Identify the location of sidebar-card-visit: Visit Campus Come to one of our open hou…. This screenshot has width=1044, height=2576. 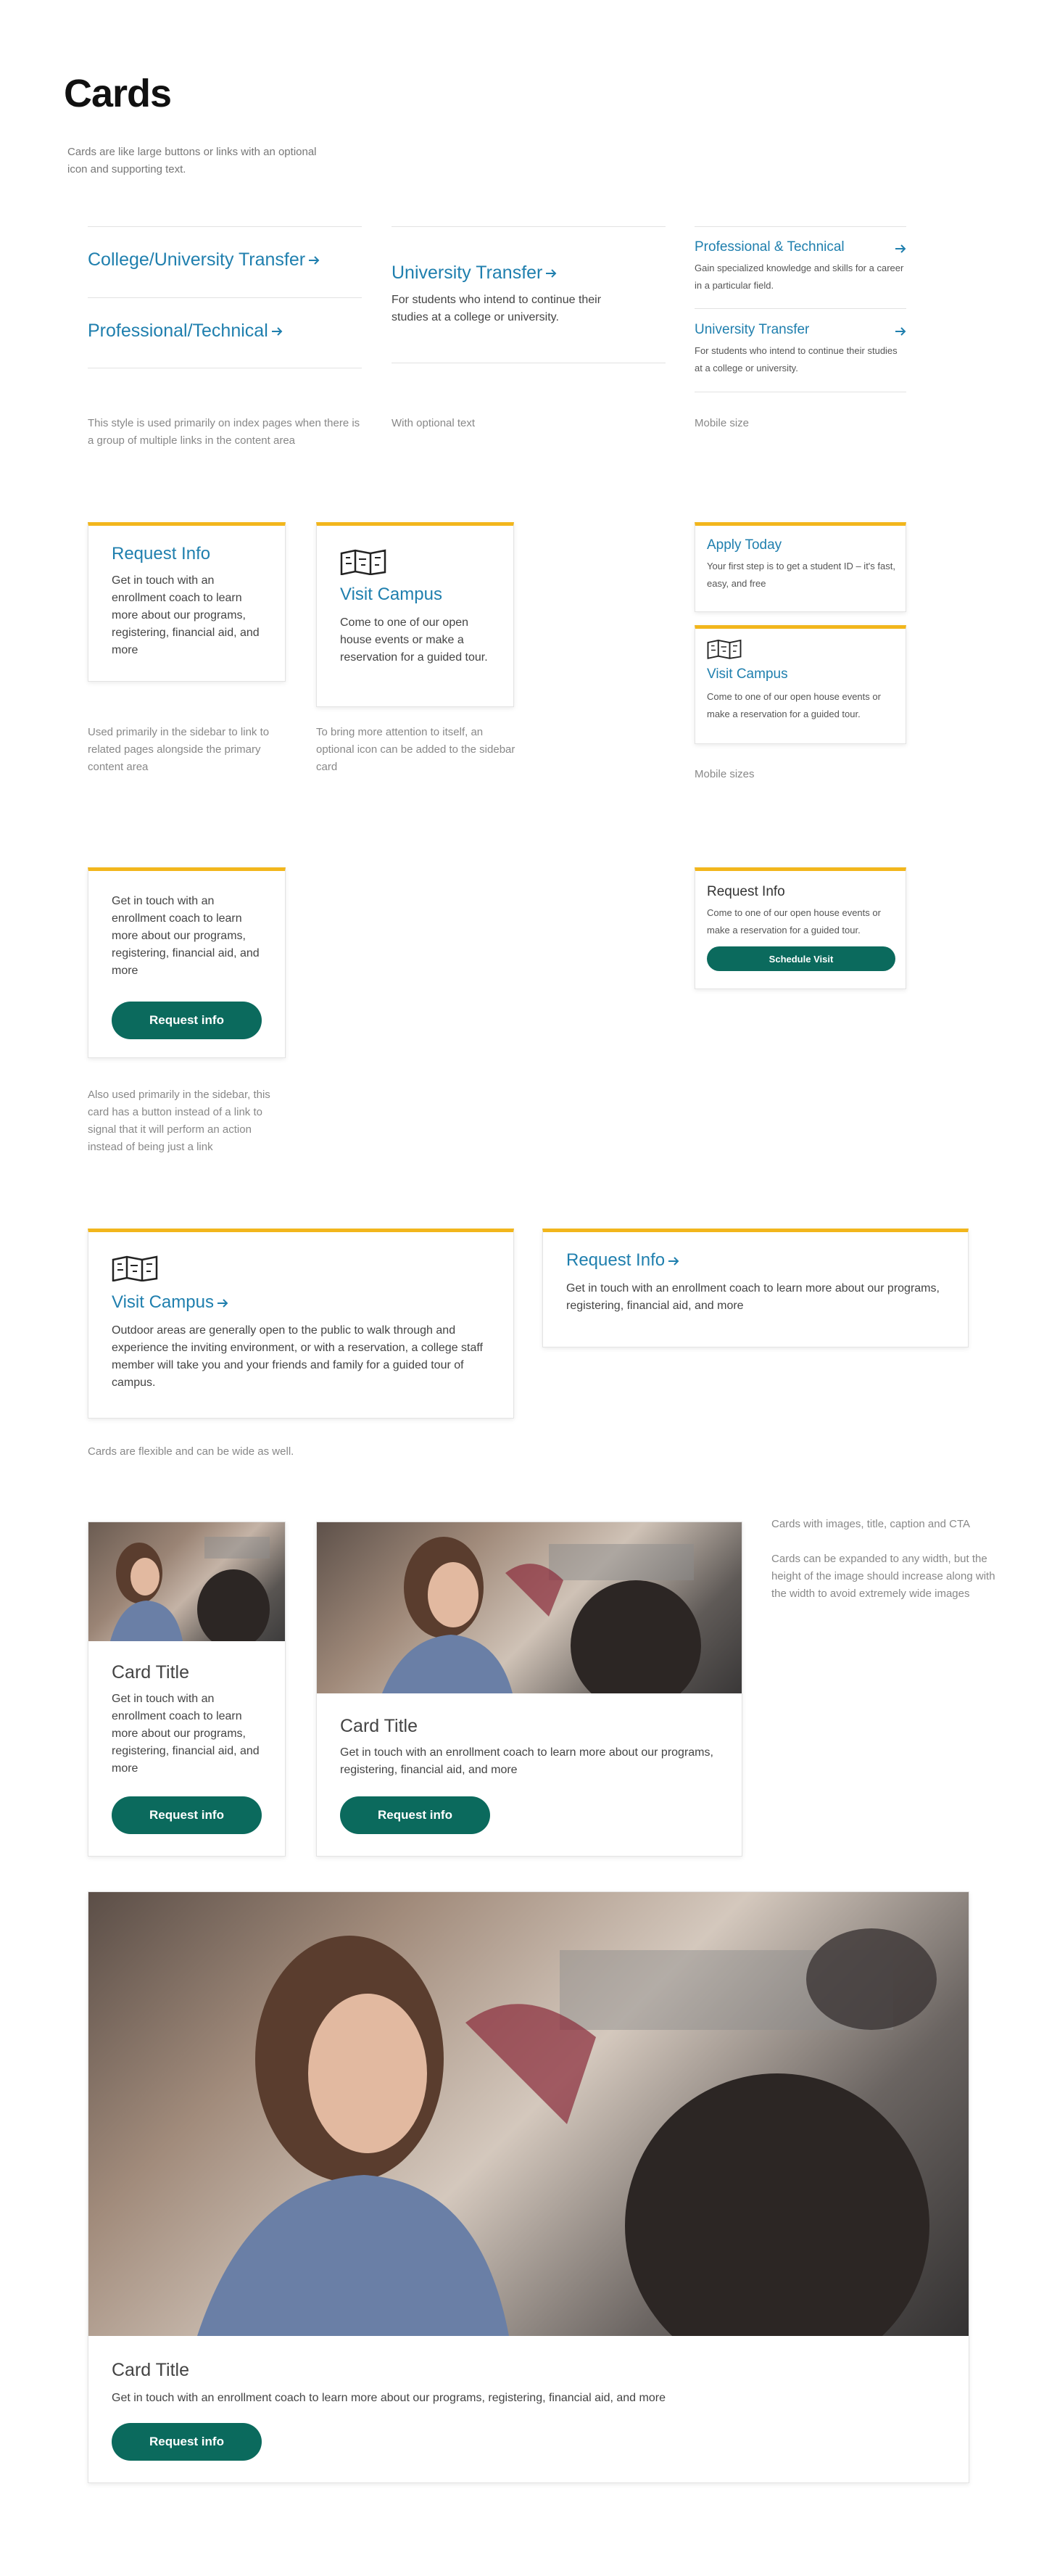
(415, 614).